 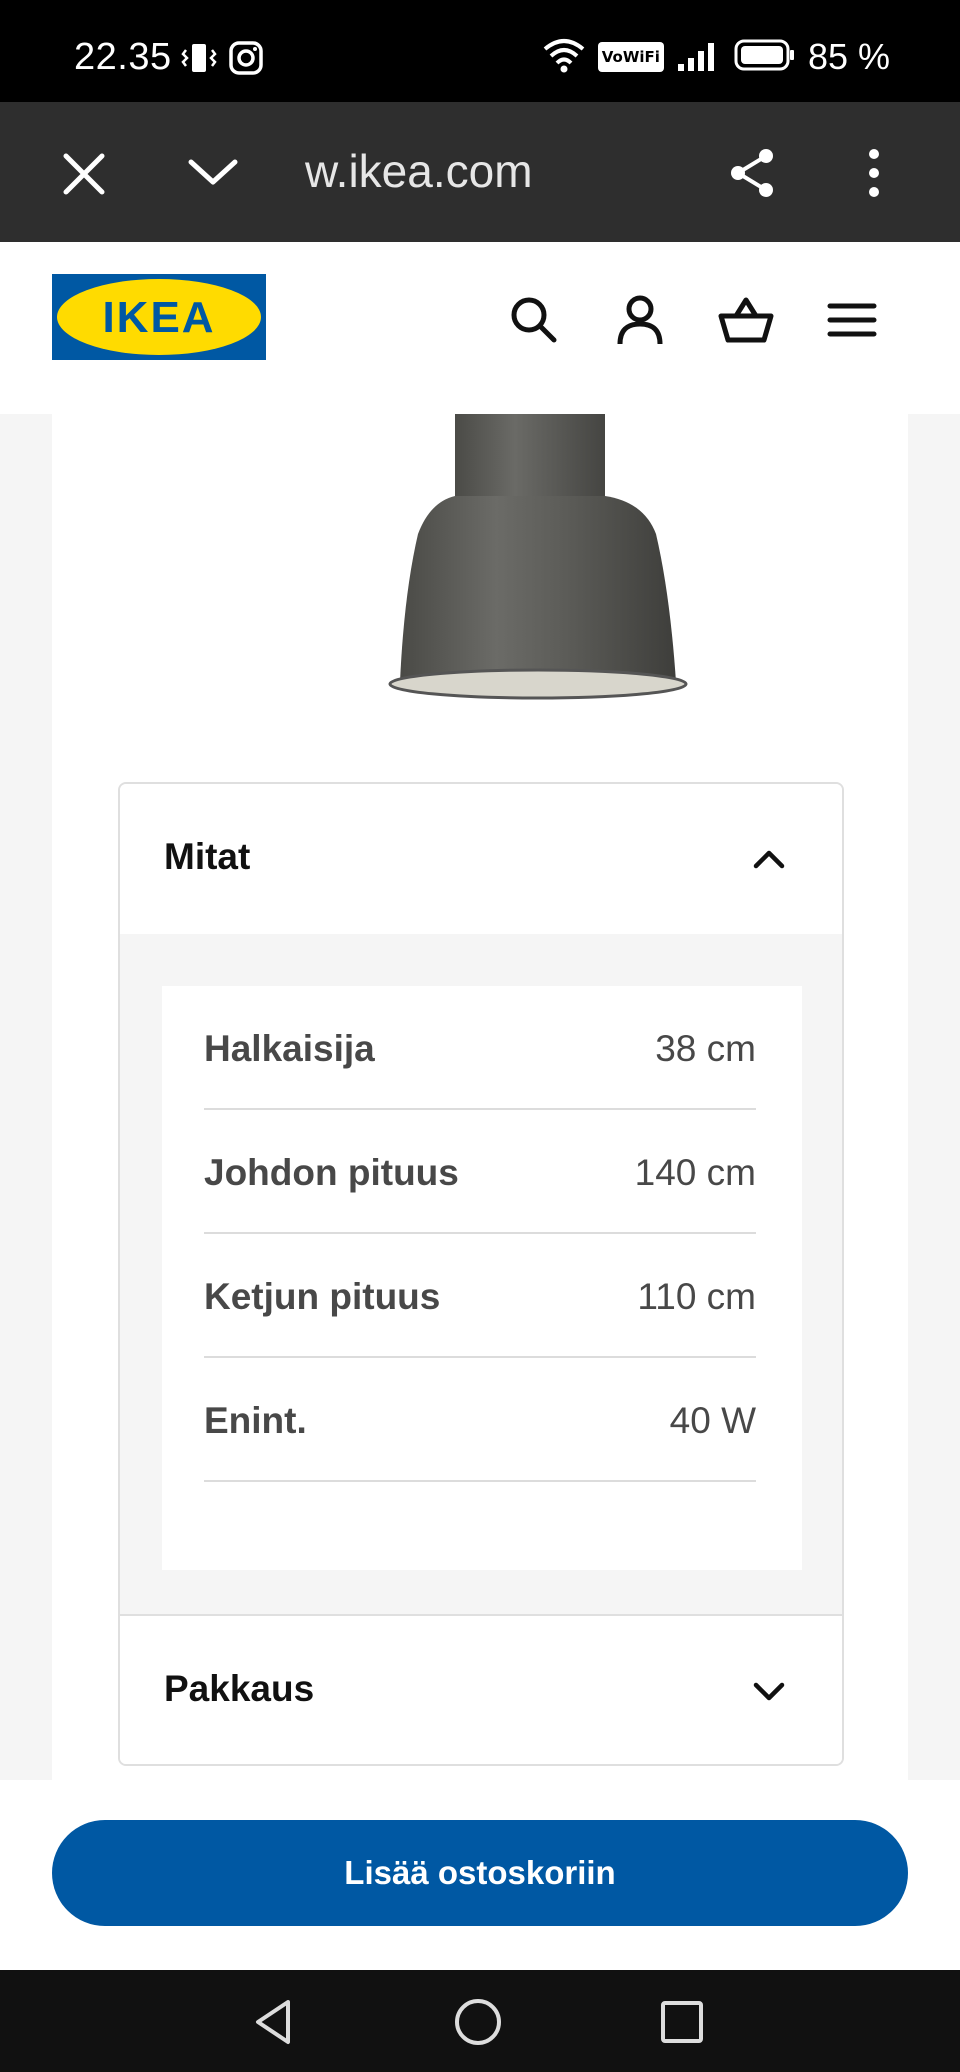 I want to click on dimension-label: Ketjun pituus, so click(x=322, y=1296).